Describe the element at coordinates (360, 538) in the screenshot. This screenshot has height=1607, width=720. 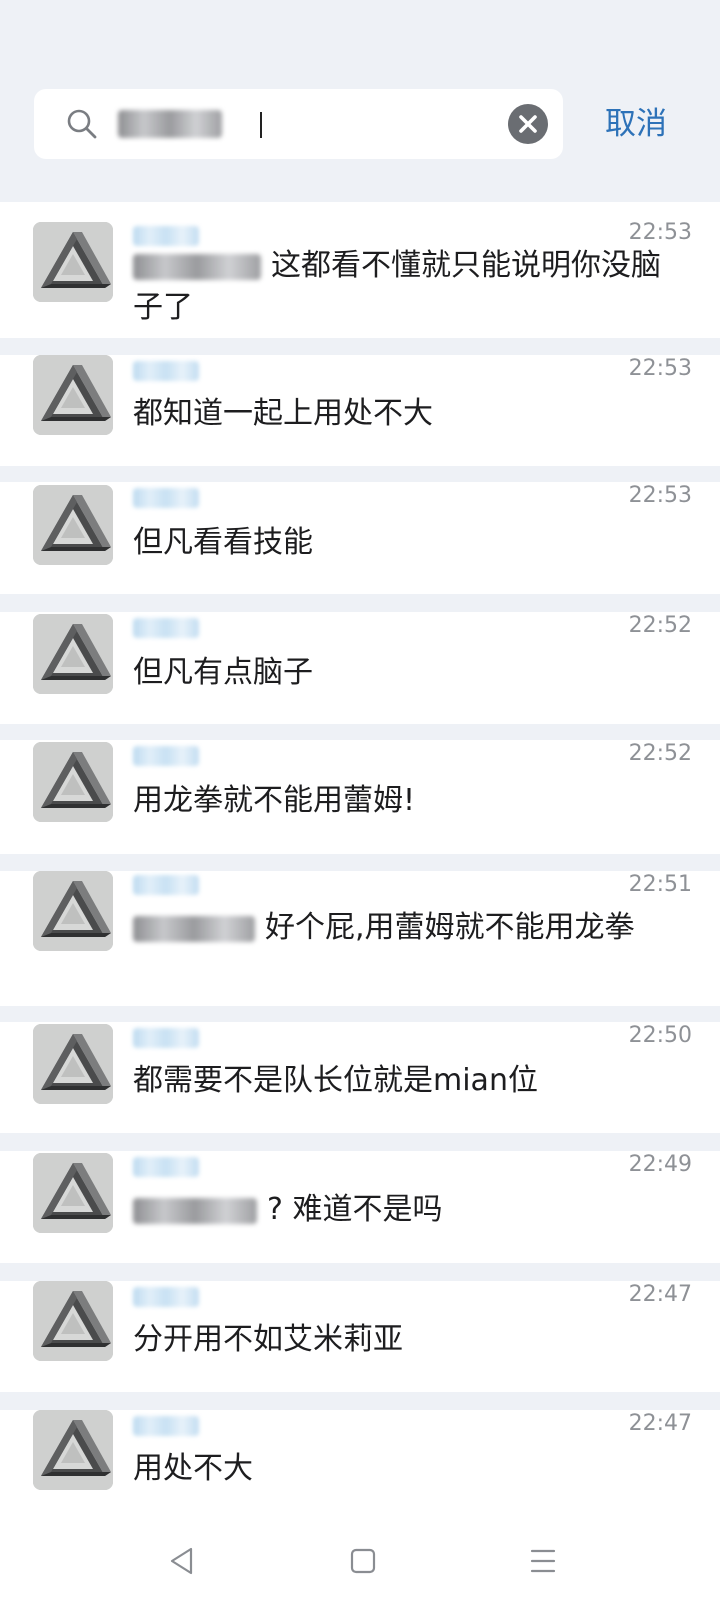
I see `list-item: 22:53 但凡看看技能` at that location.